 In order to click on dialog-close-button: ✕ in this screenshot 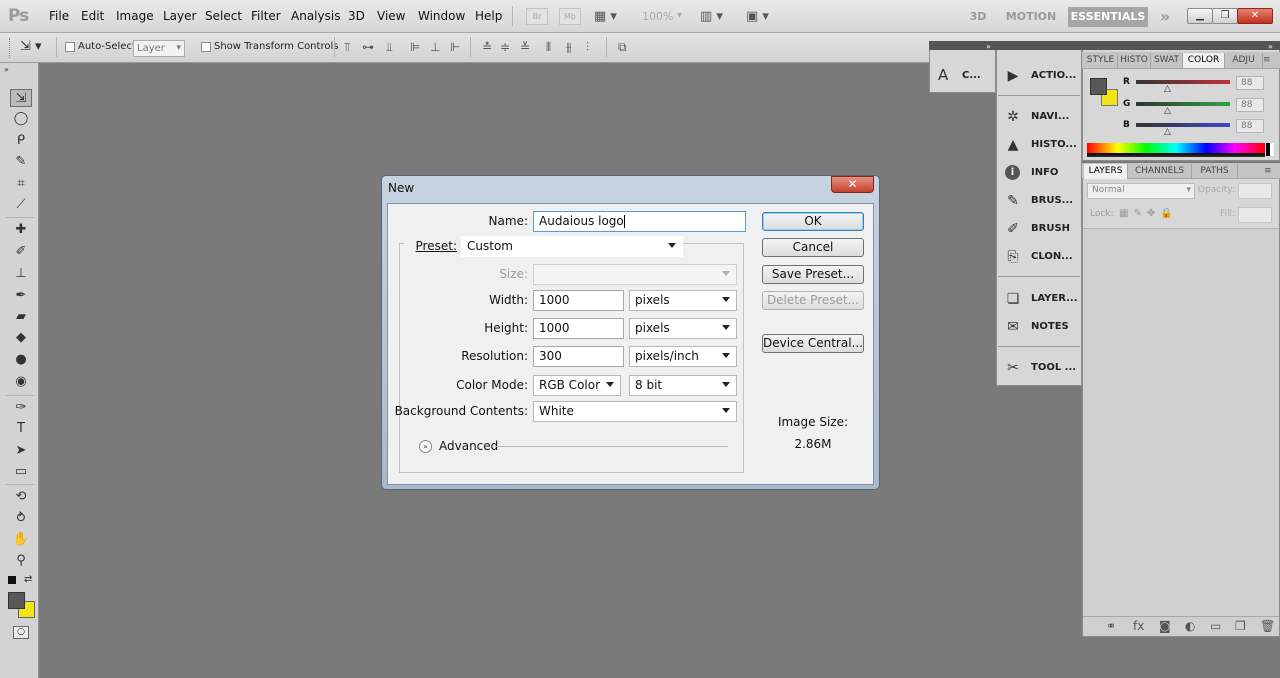, I will do `click(852, 184)`.